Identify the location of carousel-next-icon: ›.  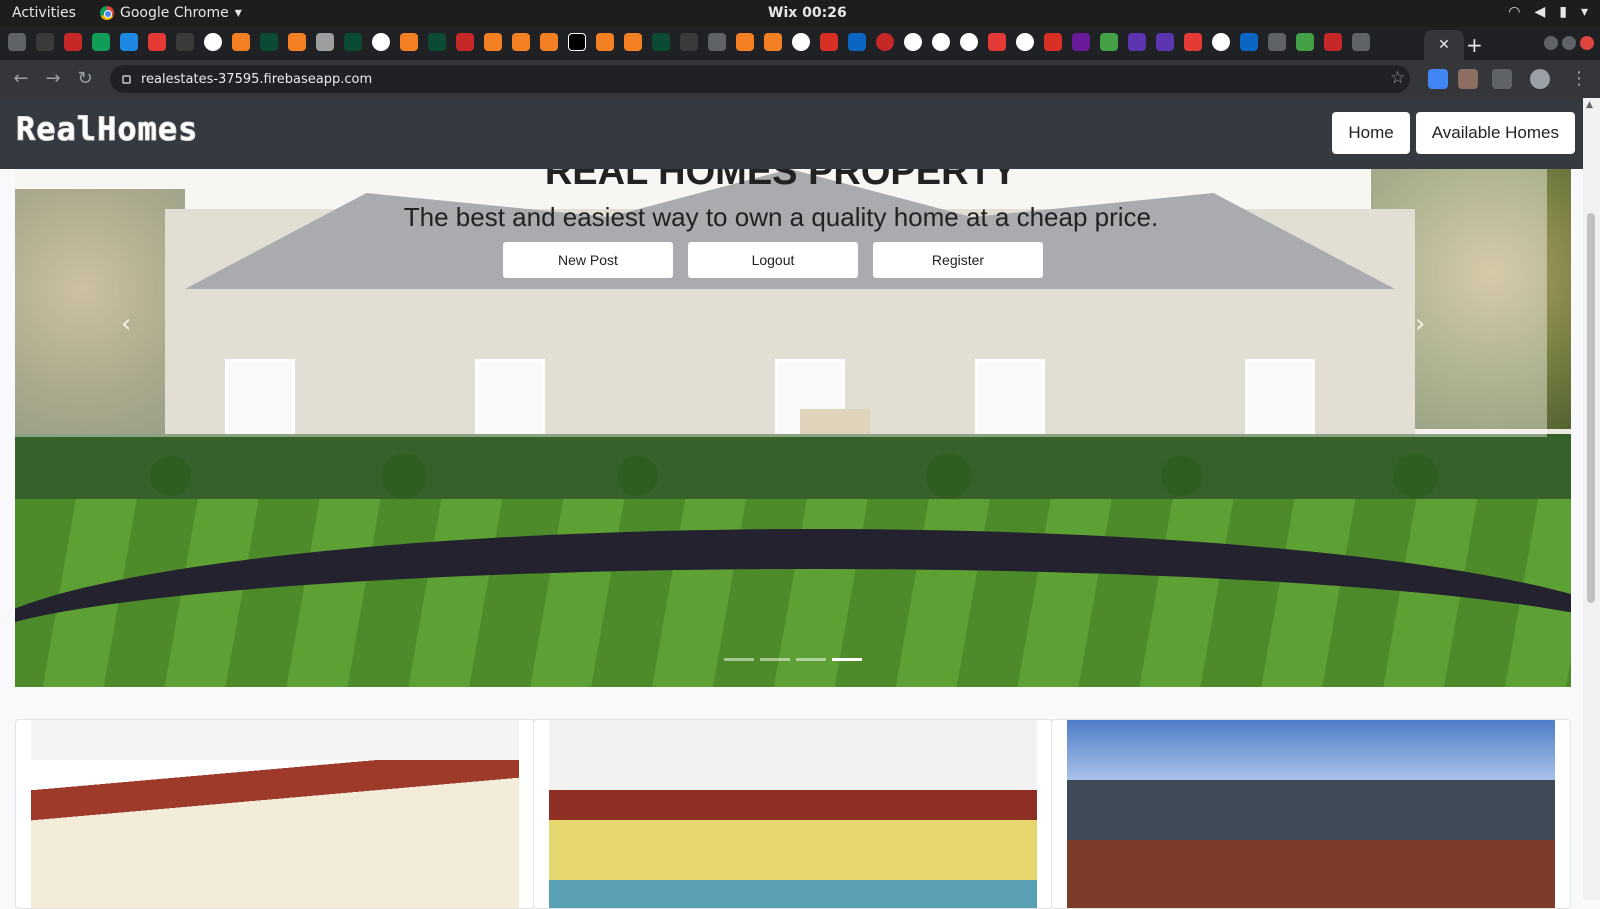
(1420, 324).